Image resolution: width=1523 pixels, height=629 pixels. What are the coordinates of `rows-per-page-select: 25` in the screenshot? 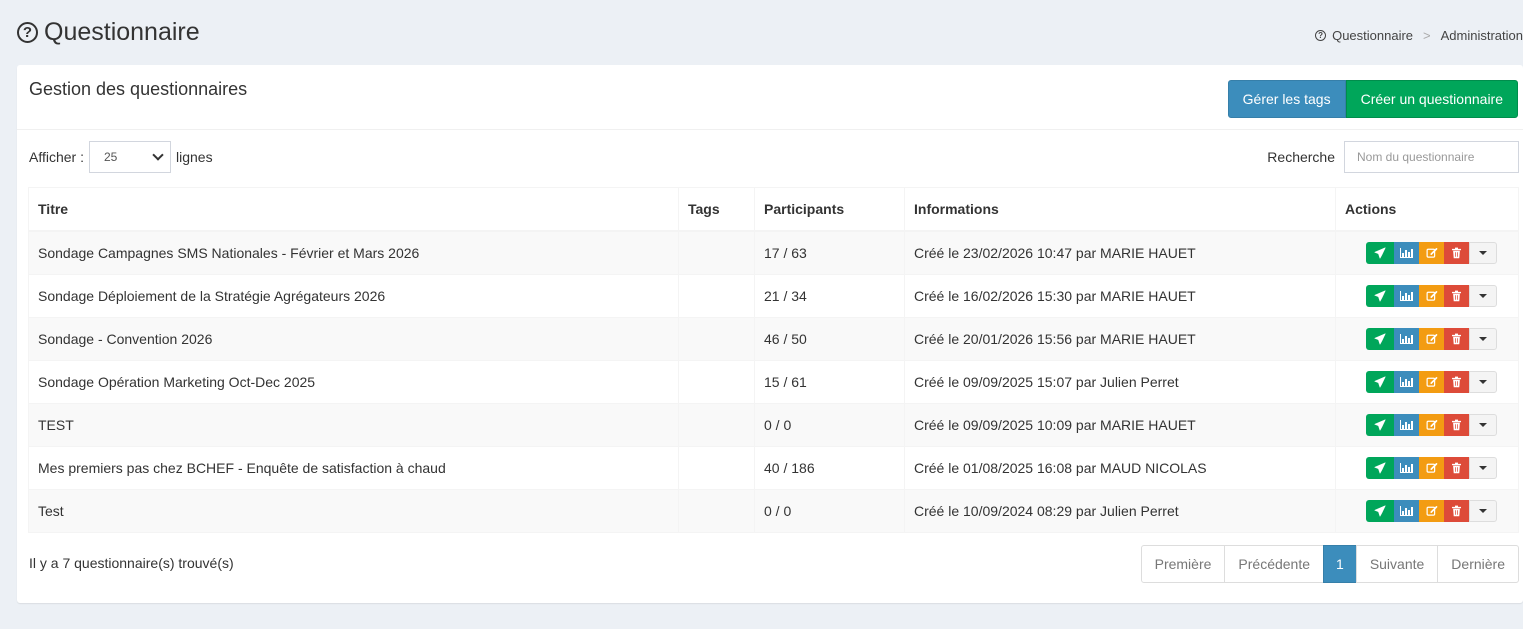 It's located at (130, 157).